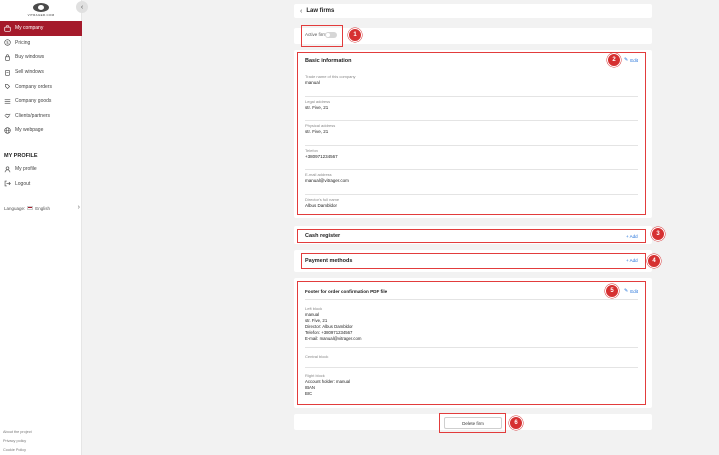 The width and height of the screenshot is (719, 455). I want to click on left-block-line: E-mail: manual@vitrager.com, so click(333, 338).